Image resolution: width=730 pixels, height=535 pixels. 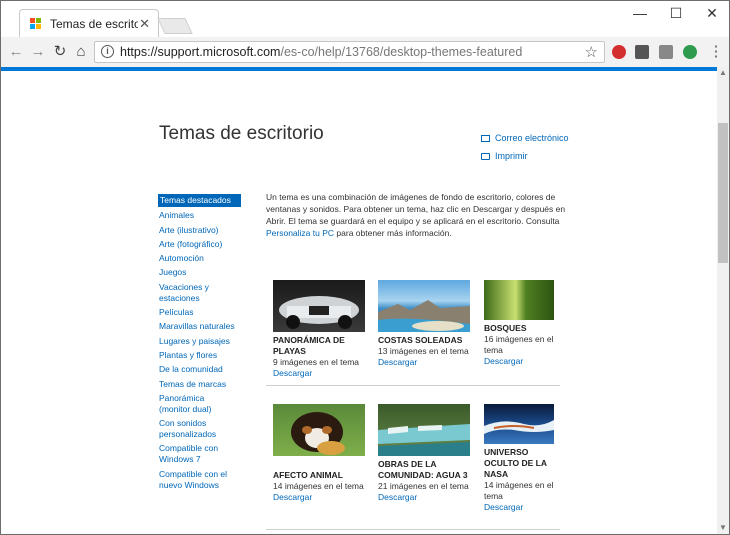 I want to click on nav-item: Panorámica (monitor dual), so click(x=186, y=404).